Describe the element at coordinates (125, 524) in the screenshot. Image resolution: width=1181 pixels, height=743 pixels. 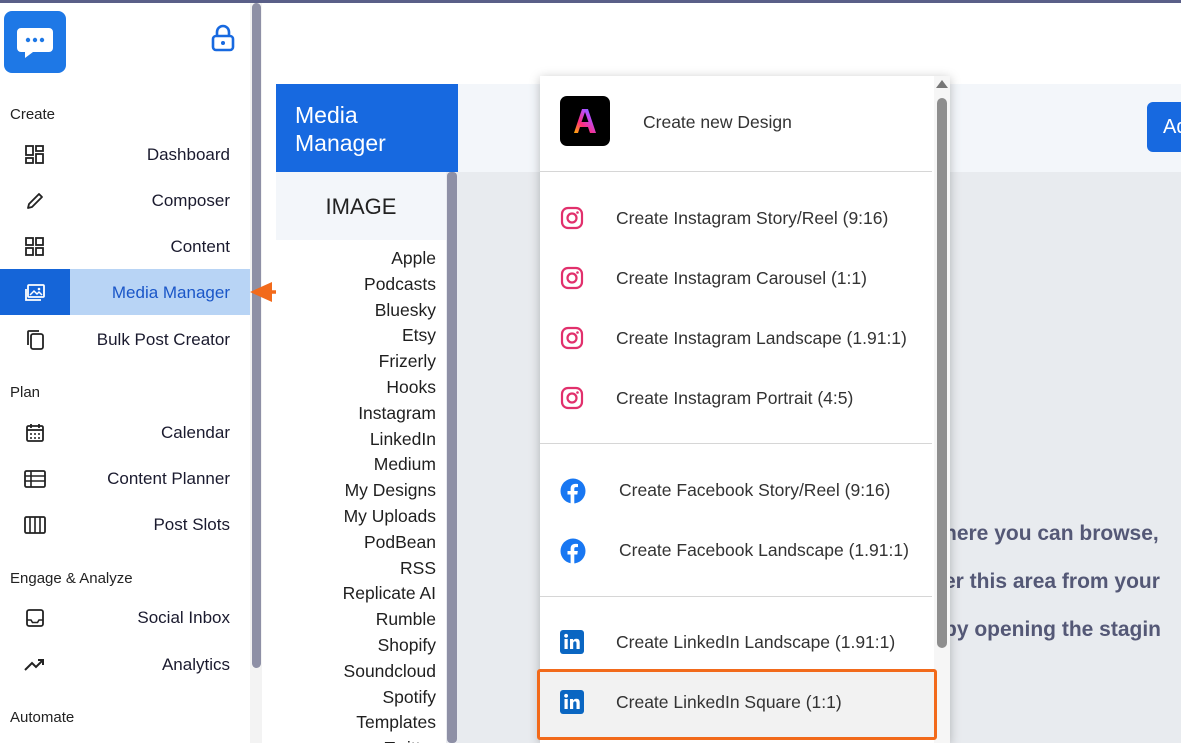
I see `sidebar-item-post-slots: Post Slots` at that location.